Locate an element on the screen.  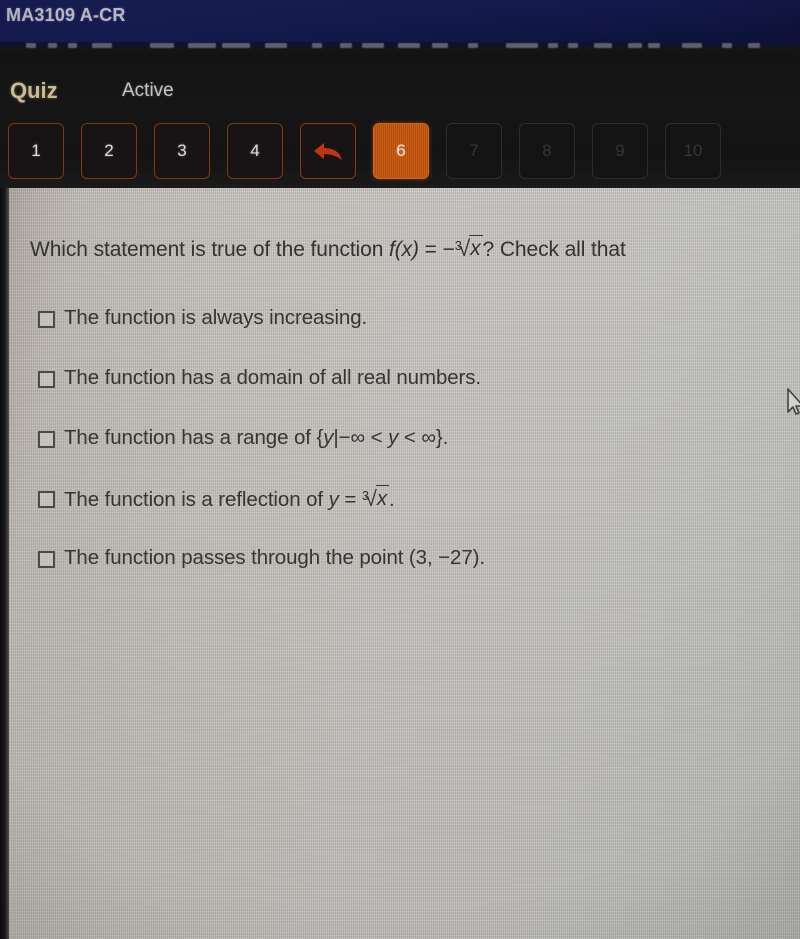
radicand-reflection: x is located at coordinates (382, 497).